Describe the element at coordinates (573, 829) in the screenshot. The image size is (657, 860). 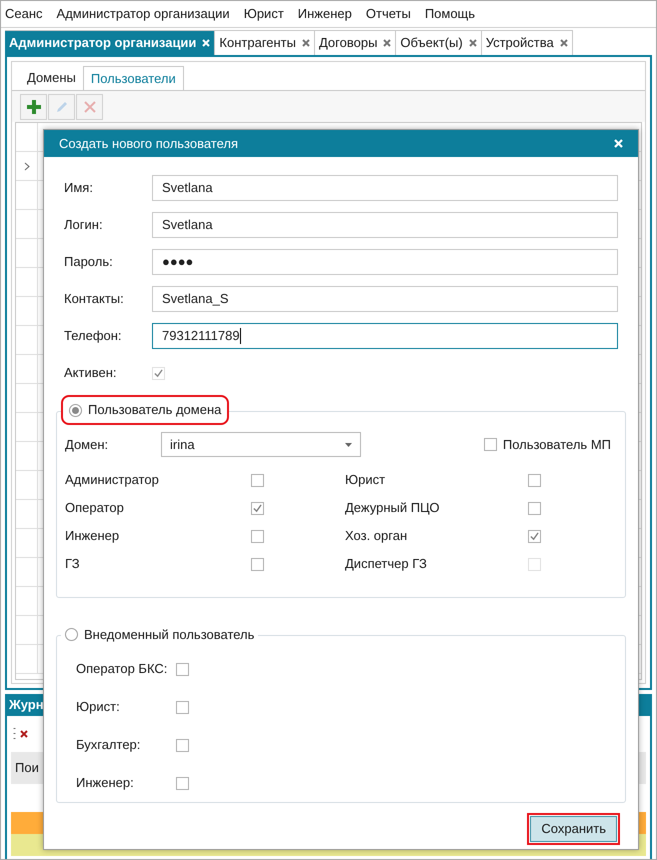
I see `save-button: Сохранить` at that location.